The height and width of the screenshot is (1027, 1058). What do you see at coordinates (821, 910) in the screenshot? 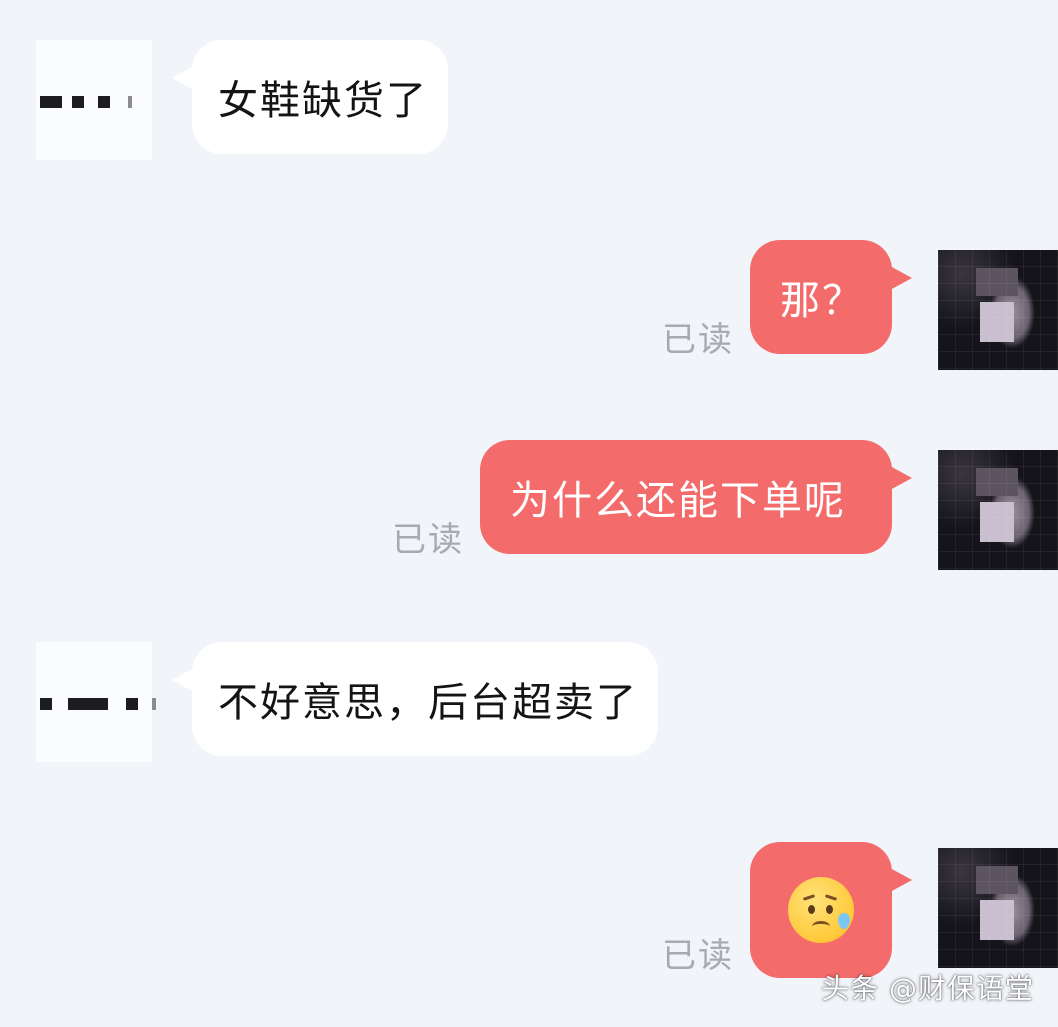
I see `sad-but-relieved-face-emoji` at bounding box center [821, 910].